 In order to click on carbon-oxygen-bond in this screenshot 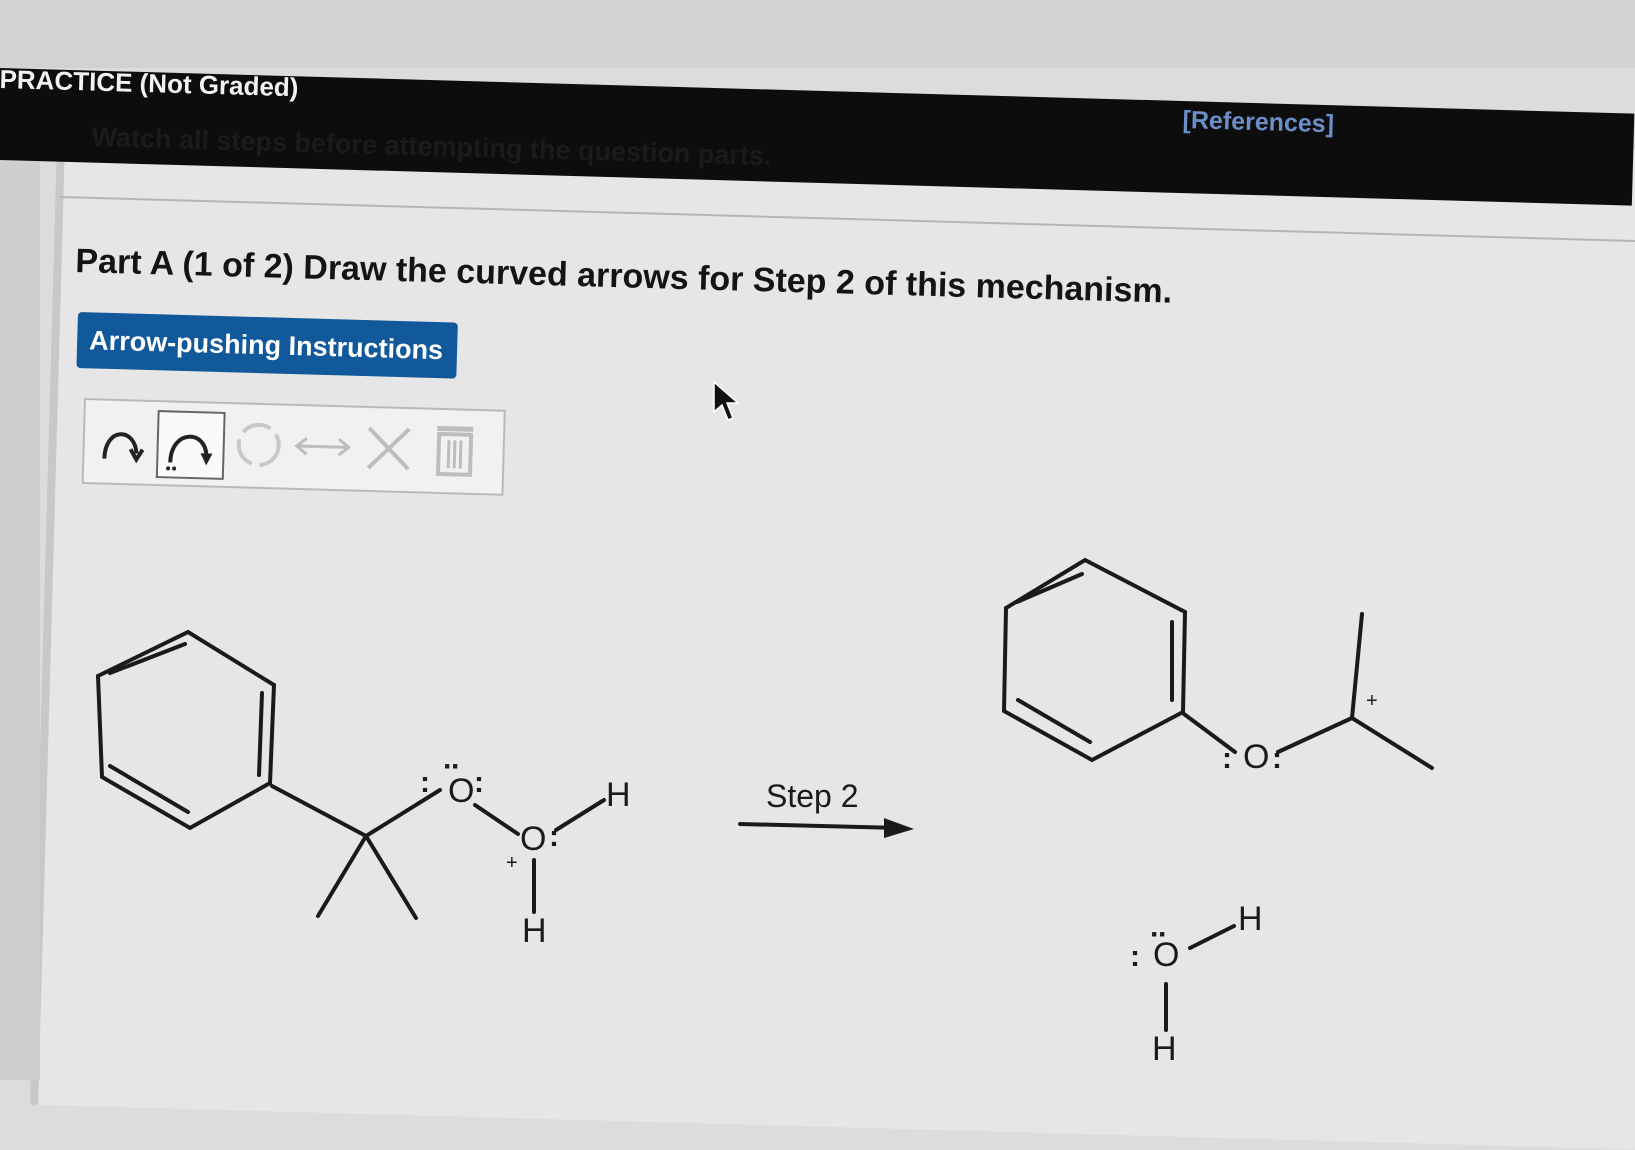, I will do `click(403, 813)`.